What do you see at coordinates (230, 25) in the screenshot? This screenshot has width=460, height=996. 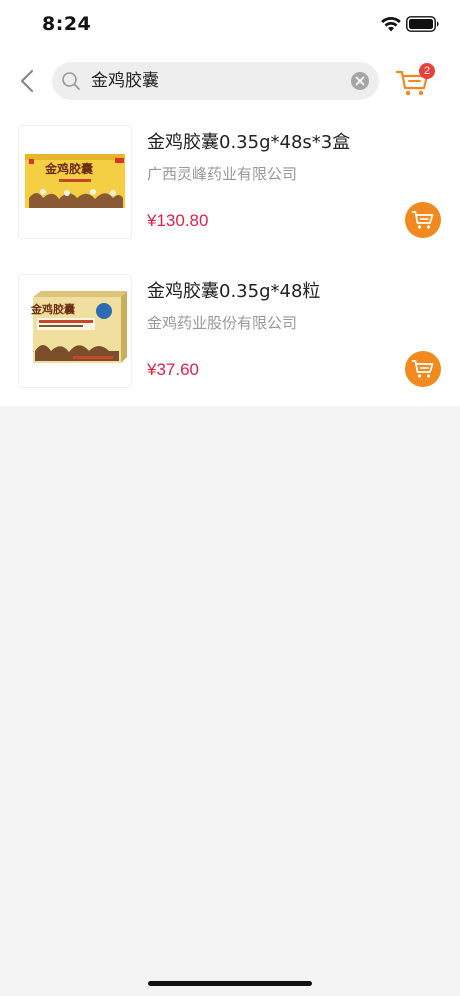 I see `status-bar: 8:24` at bounding box center [230, 25].